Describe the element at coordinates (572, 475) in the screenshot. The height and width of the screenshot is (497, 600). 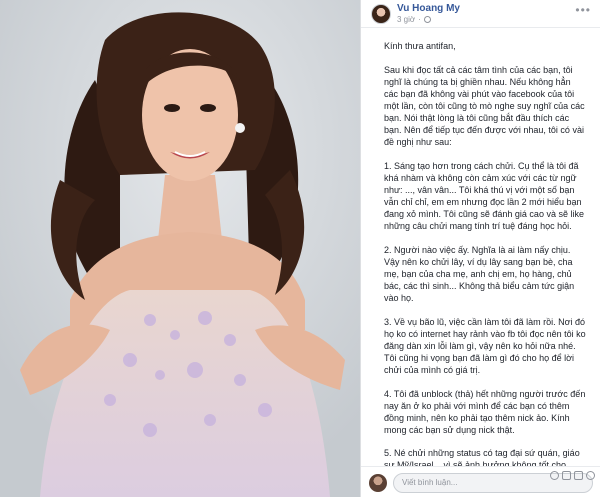
I see `comment-tools` at that location.